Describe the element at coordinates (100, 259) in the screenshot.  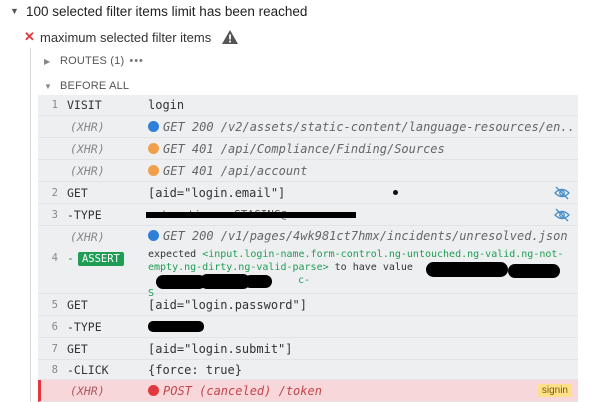
I see `assert-badge: ASSERT` at that location.